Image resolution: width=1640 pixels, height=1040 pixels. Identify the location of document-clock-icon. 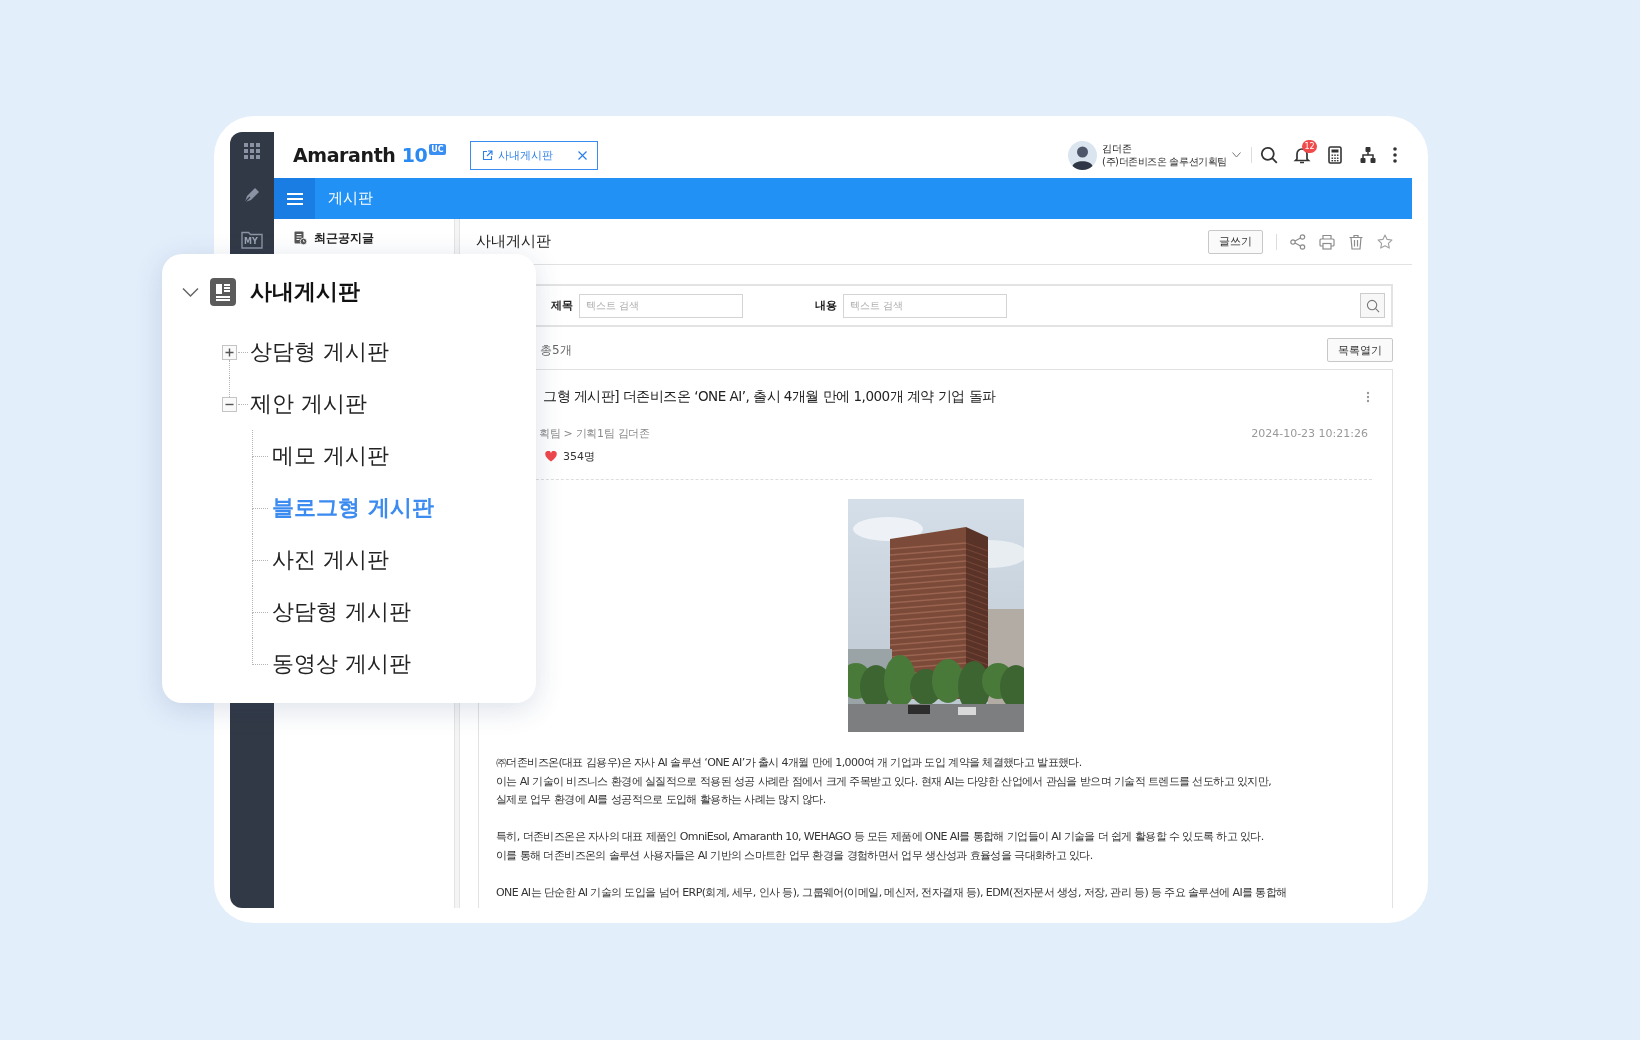
(300, 238).